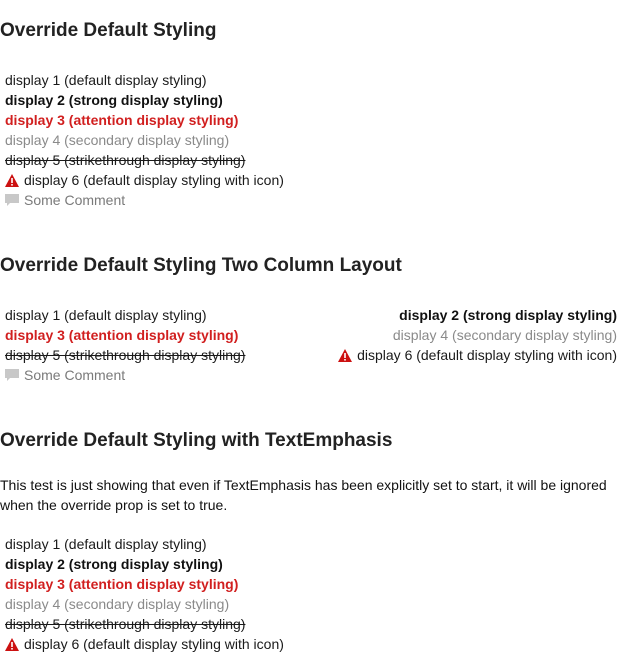 The height and width of the screenshot is (659, 622). I want to click on section-title-override-default: Override Default Styling, so click(108, 30).